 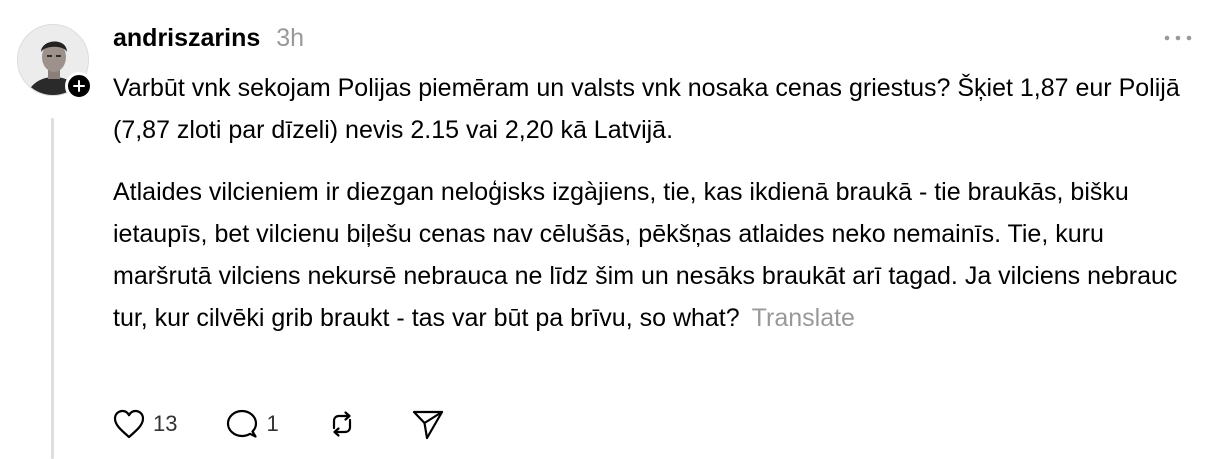 What do you see at coordinates (55, 62) in the screenshot?
I see `avatar-container` at bounding box center [55, 62].